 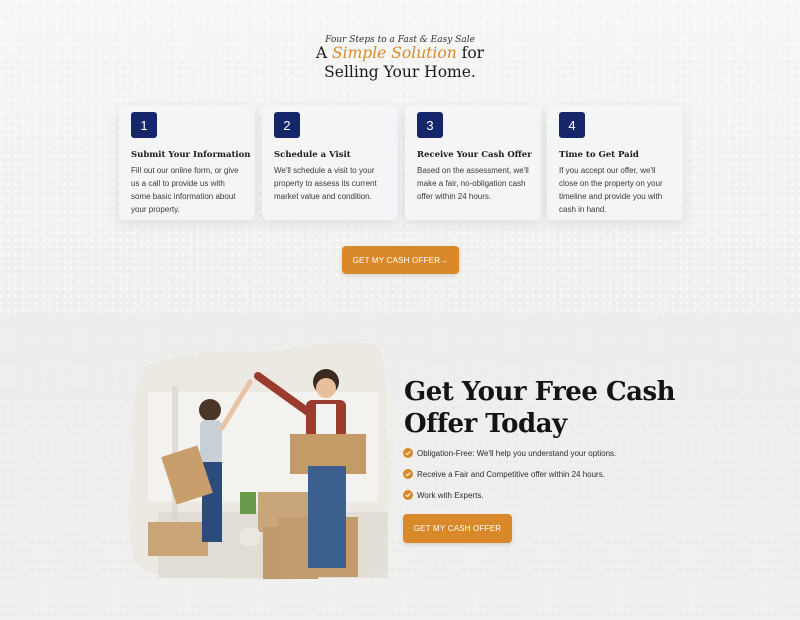 What do you see at coordinates (457, 528) in the screenshot?
I see `get-cash-offer-button: GET MY CASH OFFER` at bounding box center [457, 528].